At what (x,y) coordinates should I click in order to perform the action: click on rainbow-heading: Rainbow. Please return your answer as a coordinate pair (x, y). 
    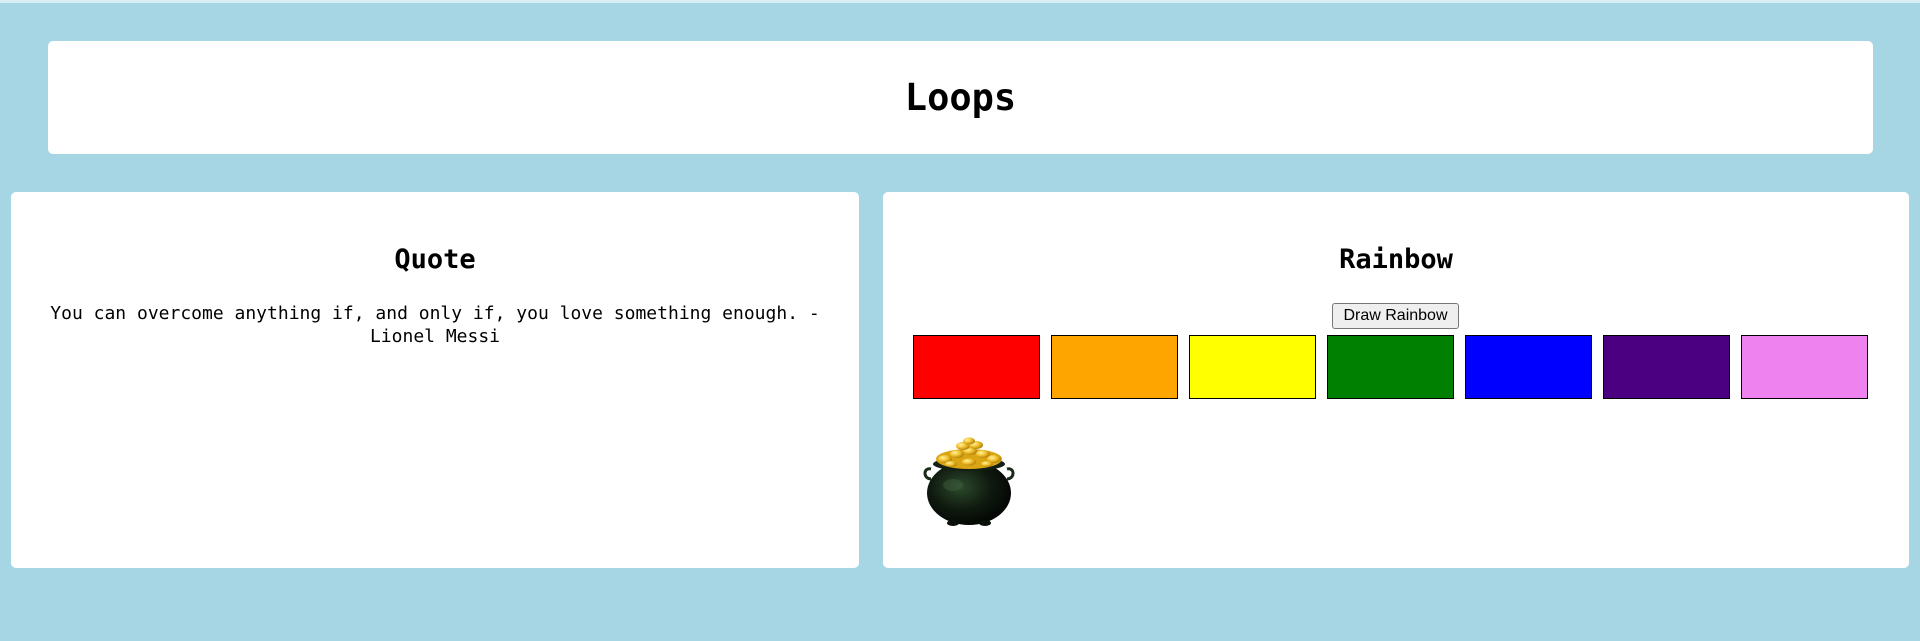
    Looking at the image, I should click on (1396, 259).